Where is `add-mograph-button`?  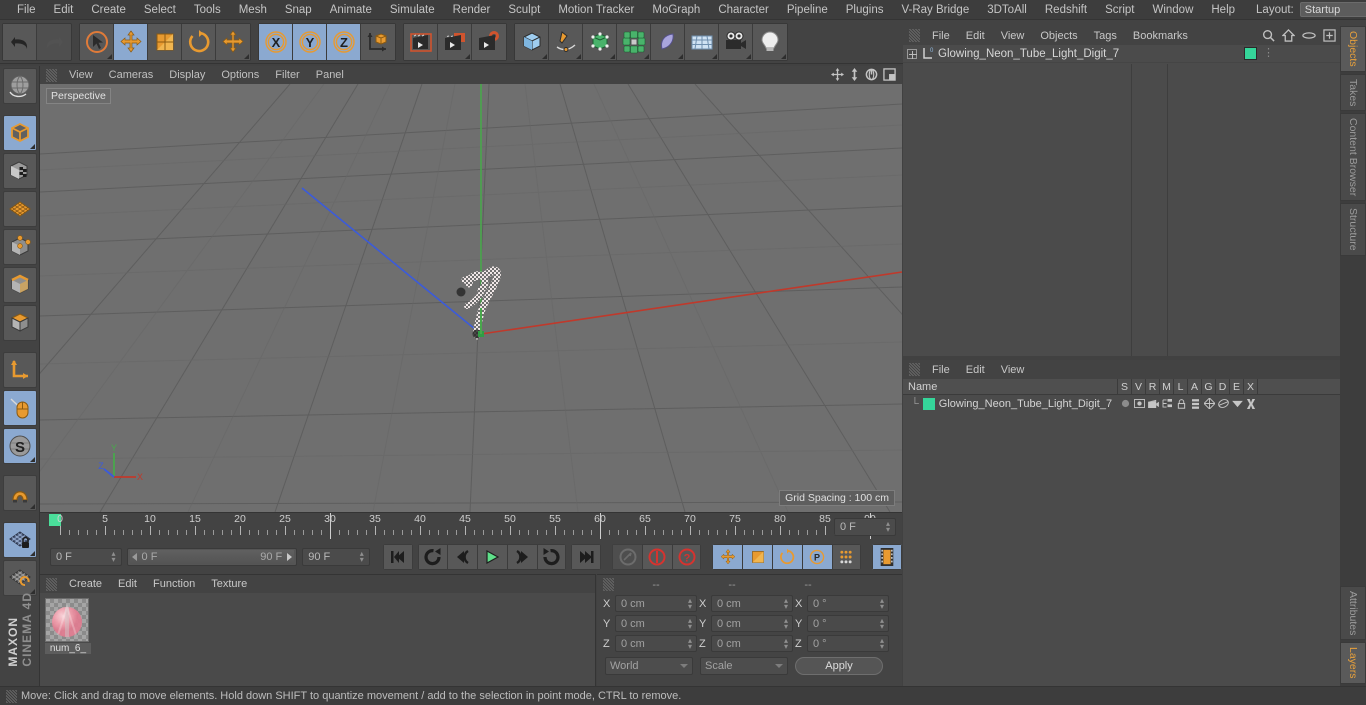 add-mograph-button is located at coordinates (634, 41).